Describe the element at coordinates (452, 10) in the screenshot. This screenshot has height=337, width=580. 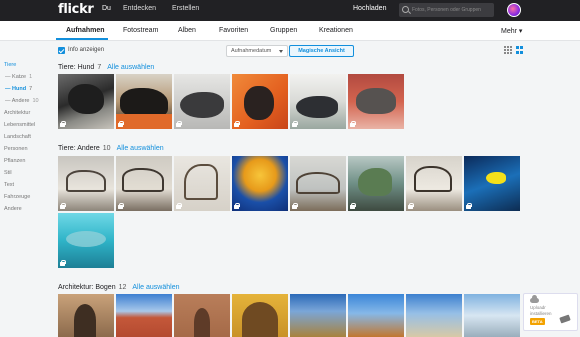
I see `search-input` at that location.